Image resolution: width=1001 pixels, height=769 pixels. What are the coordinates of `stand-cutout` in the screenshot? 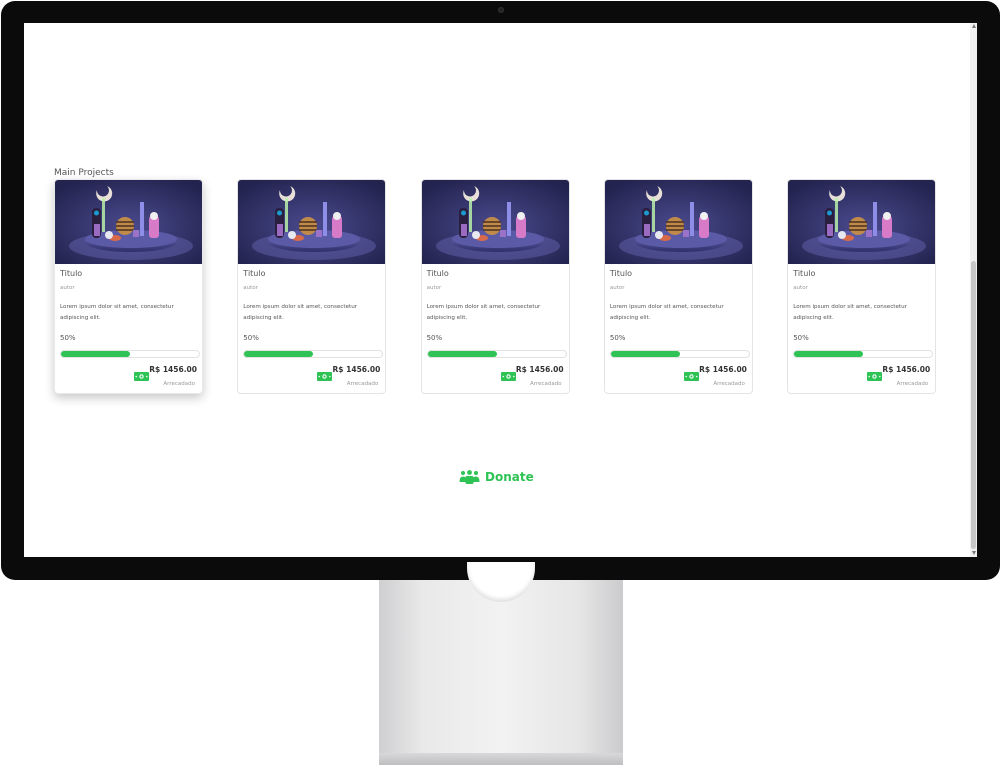 It's located at (501, 582).